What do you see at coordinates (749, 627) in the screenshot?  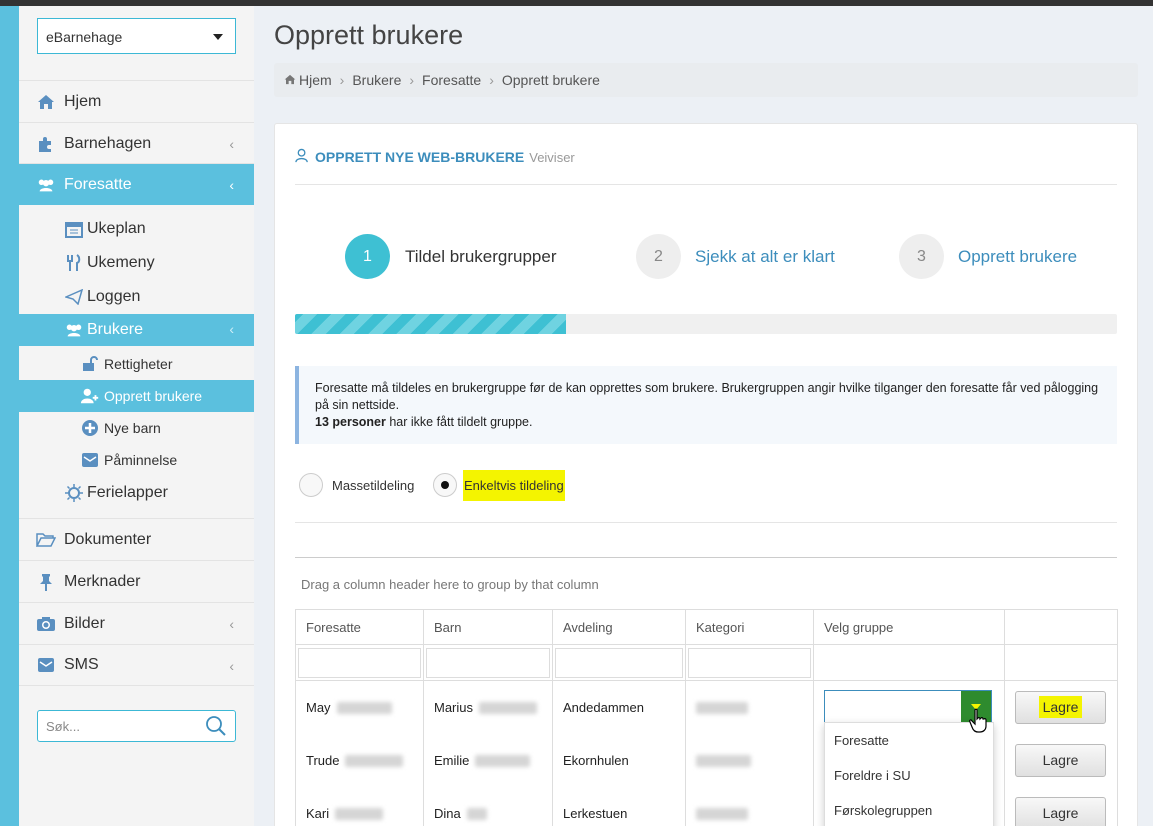 I see `column-header-kategori: Kategori` at bounding box center [749, 627].